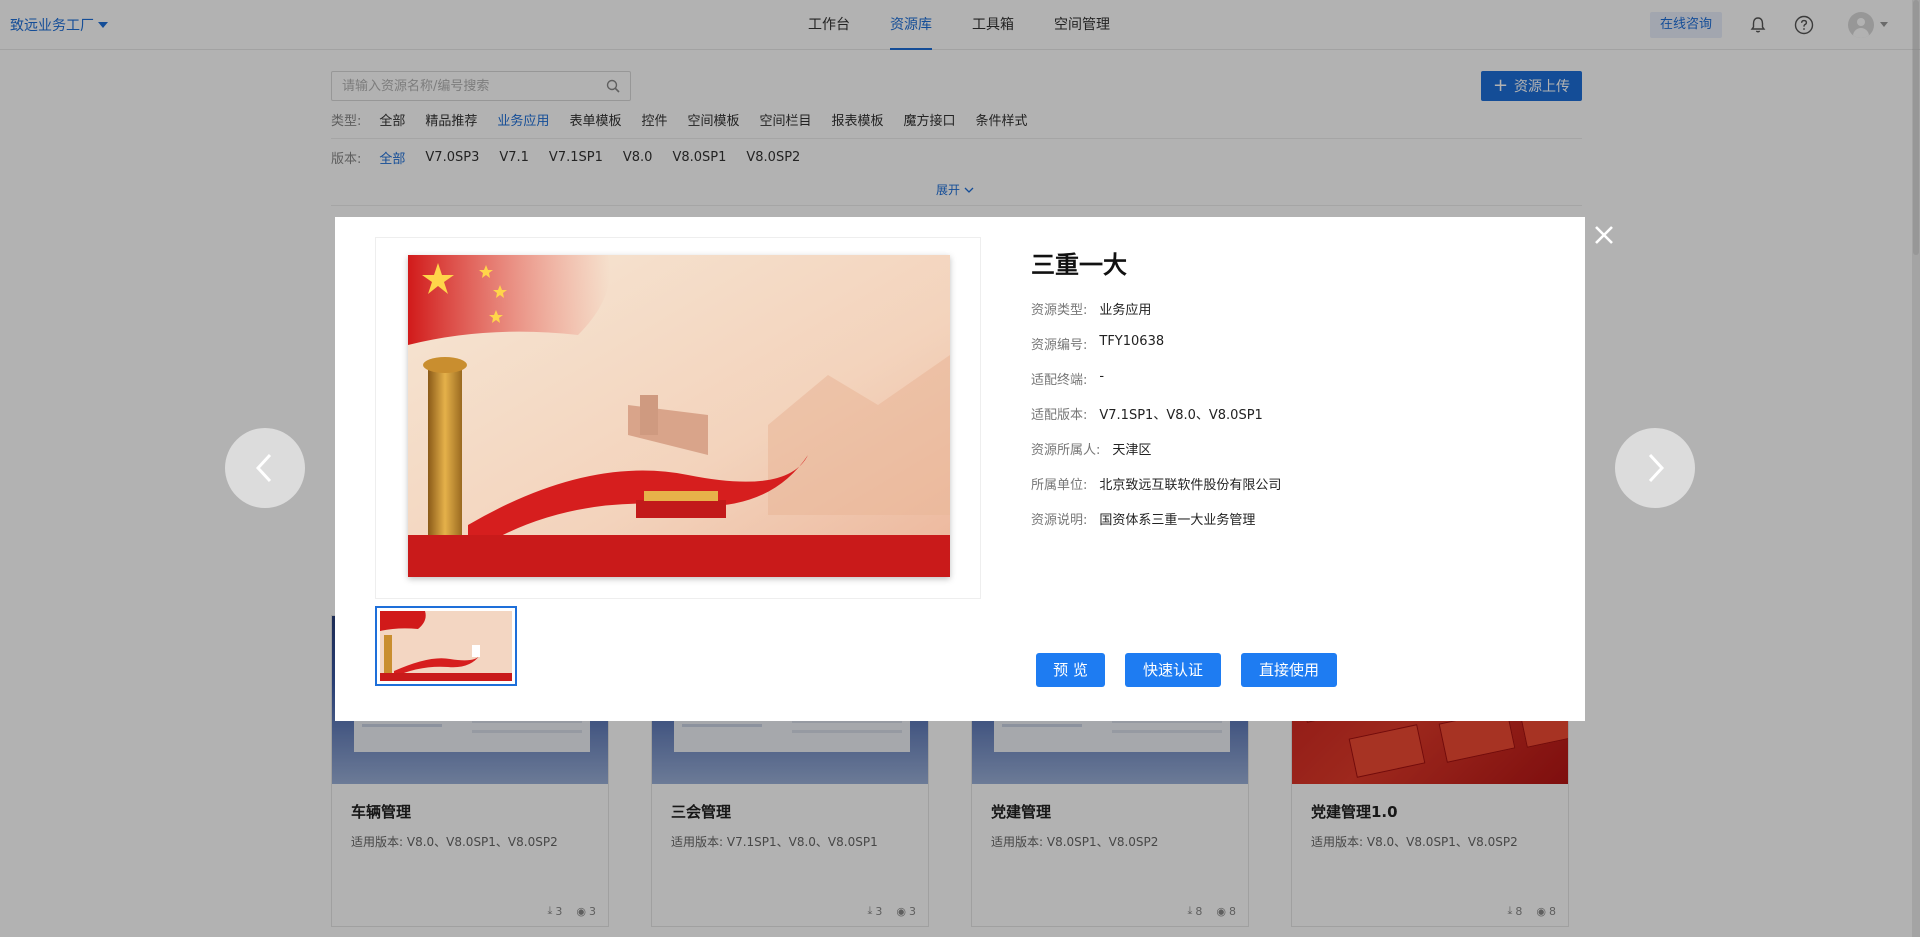 Image resolution: width=1920 pixels, height=937 pixels. I want to click on page-scrollbar, so click(1916, 468).